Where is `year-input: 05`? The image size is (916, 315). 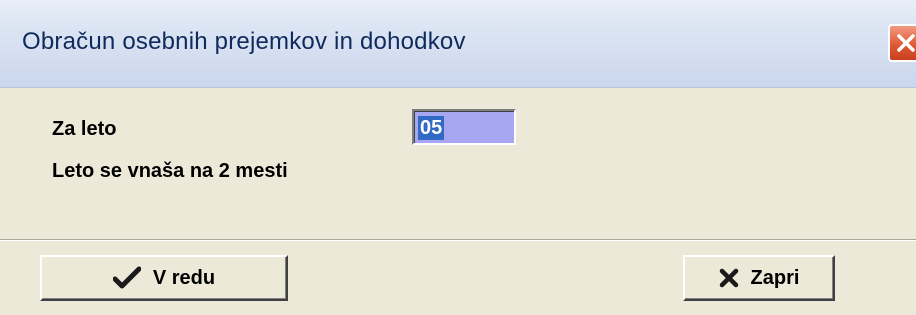
year-input: 05 is located at coordinates (464, 127).